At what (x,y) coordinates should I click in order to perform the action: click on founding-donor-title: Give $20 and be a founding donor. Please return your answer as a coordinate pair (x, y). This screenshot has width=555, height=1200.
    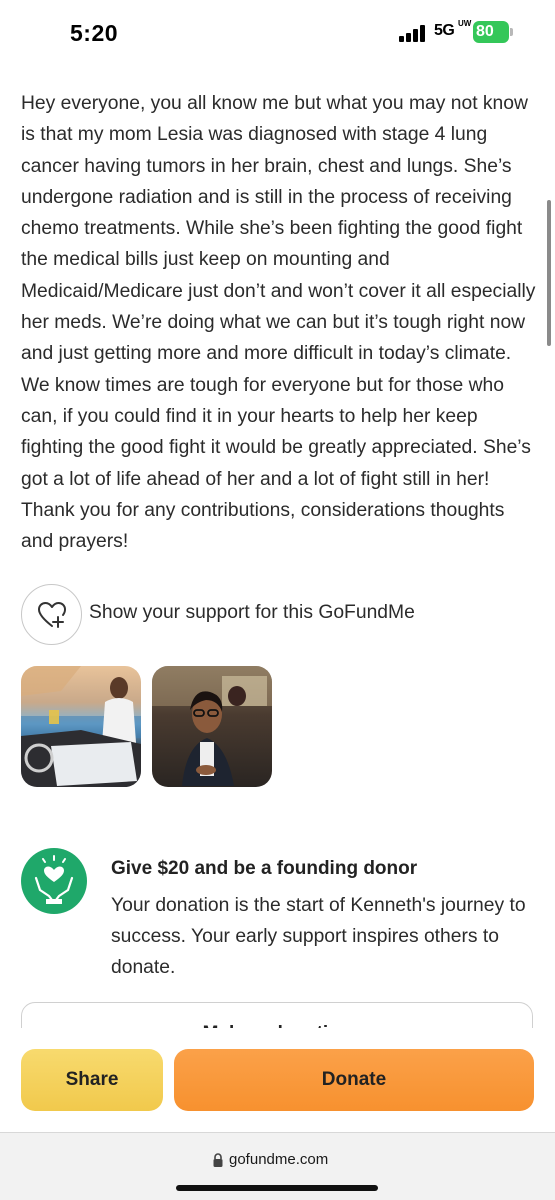
    Looking at the image, I should click on (264, 868).